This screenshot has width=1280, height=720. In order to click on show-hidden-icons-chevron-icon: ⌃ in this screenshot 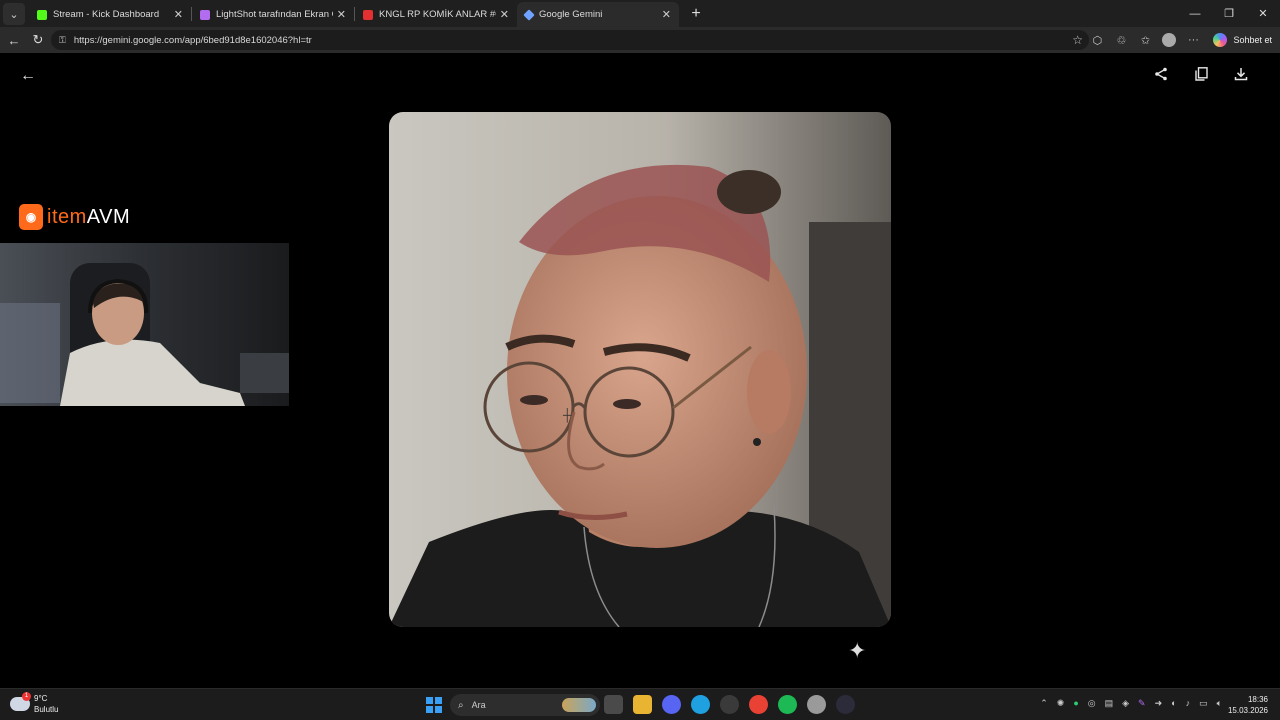, I will do `click(1044, 703)`.